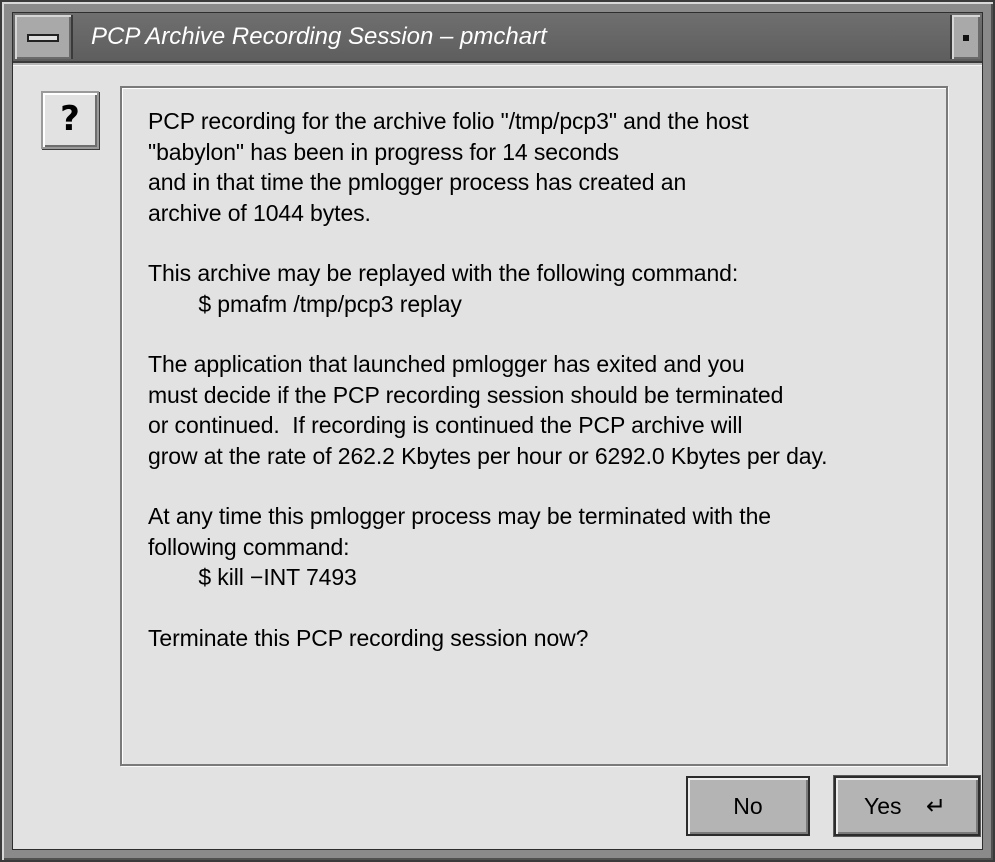  Describe the element at coordinates (70, 120) in the screenshot. I see `question-icon: ?` at that location.